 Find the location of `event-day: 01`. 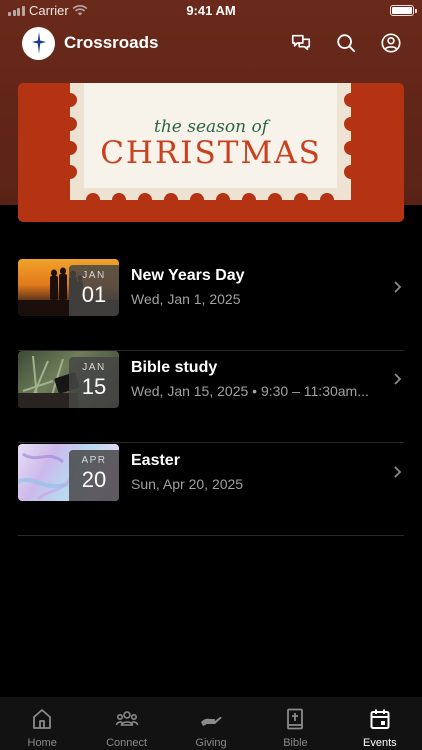

event-day: 01 is located at coordinates (94, 294).